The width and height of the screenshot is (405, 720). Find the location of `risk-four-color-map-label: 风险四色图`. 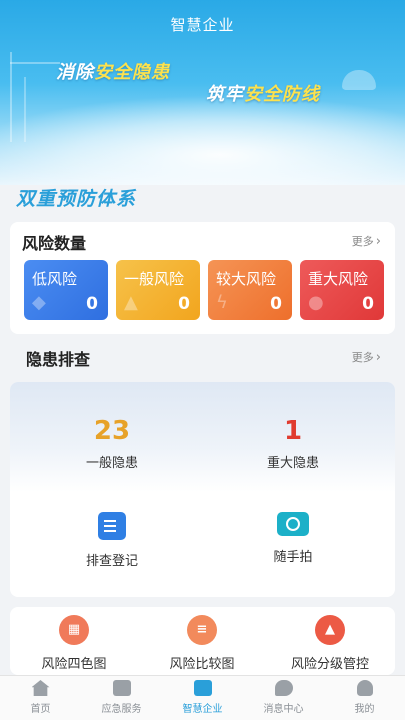

risk-four-color-map-label: 风险四色图 is located at coordinates (74, 664).